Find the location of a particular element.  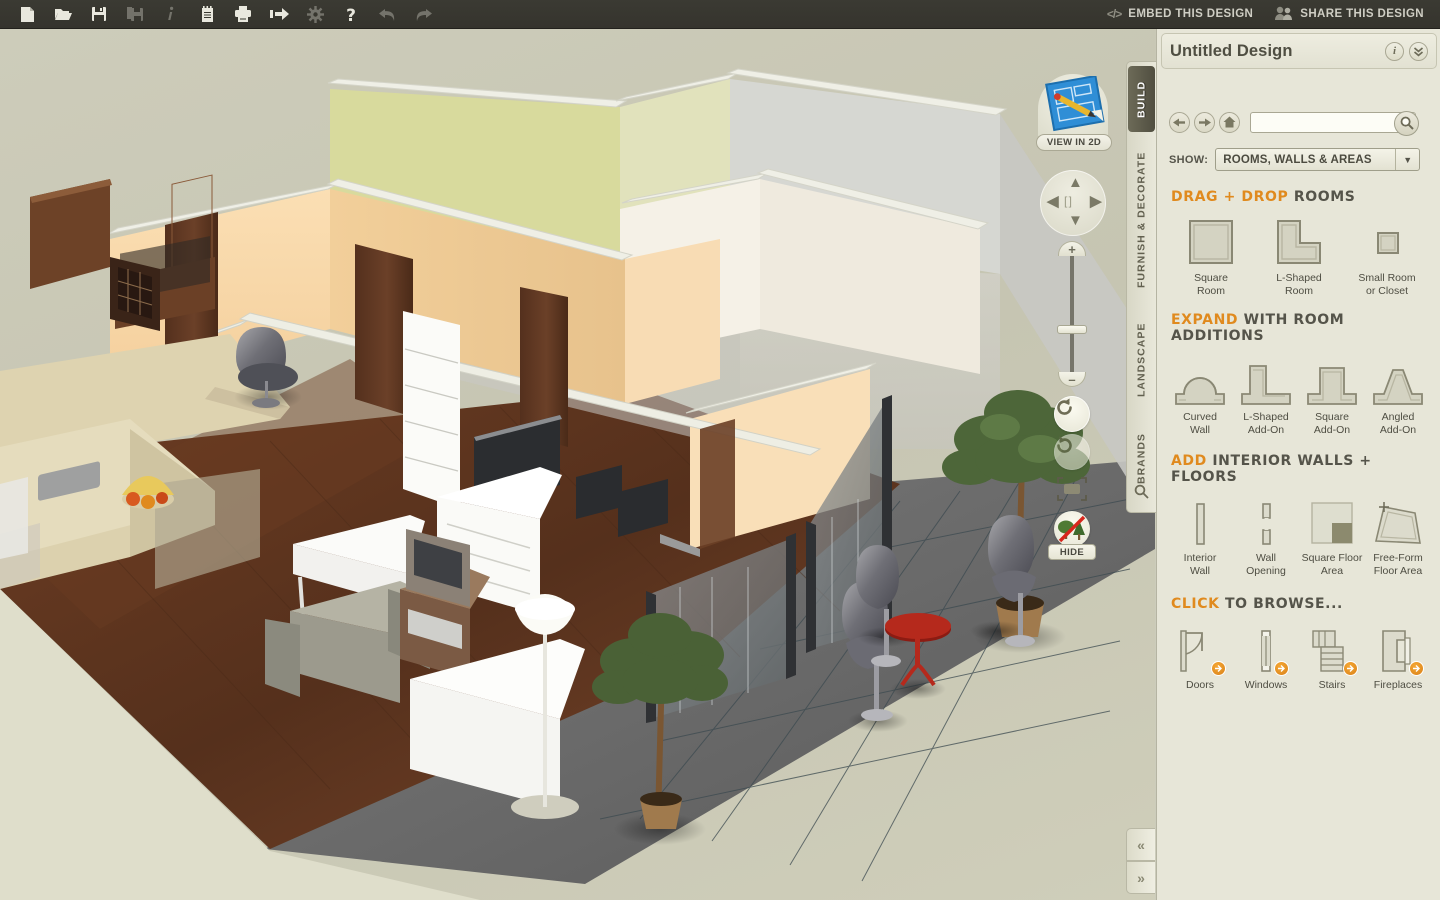

info-icon is located at coordinates (171, 14).